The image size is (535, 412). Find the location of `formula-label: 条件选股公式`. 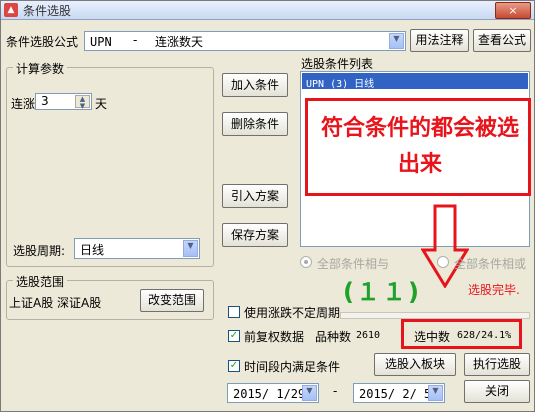

formula-label: 条件选股公式 is located at coordinates (42, 42).